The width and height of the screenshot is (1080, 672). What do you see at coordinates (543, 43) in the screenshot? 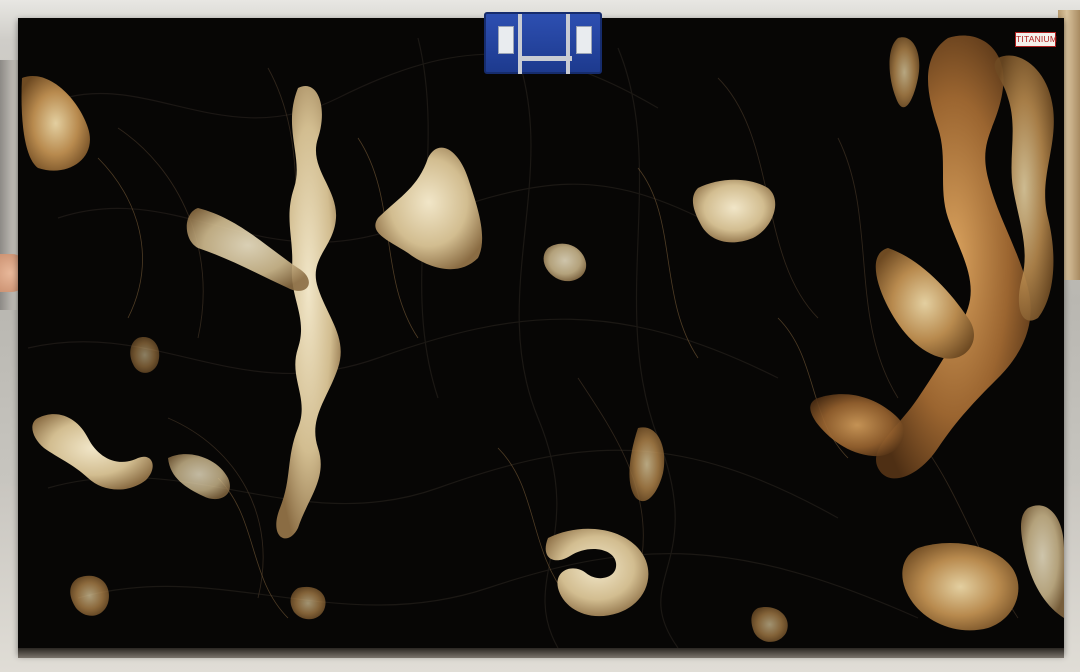
I see `lifting-clamp-icon` at bounding box center [543, 43].